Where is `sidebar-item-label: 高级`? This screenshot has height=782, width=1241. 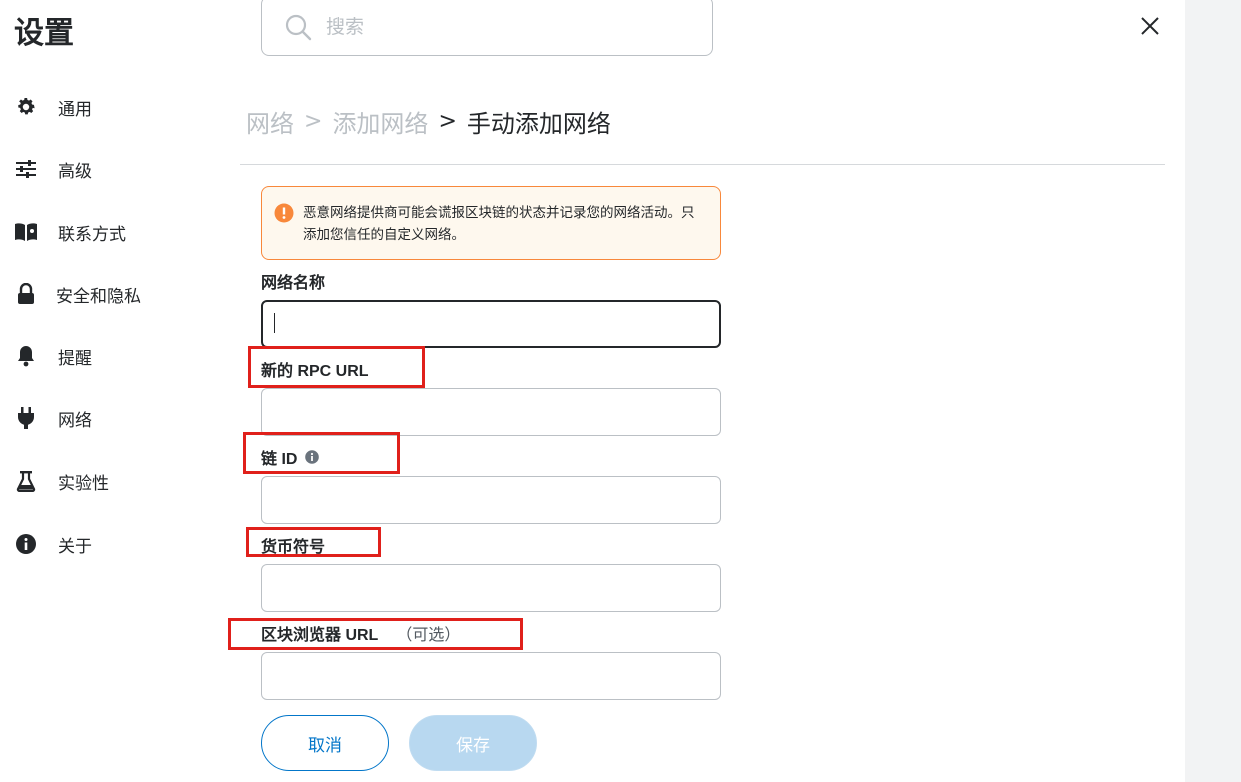
sidebar-item-label: 高级 is located at coordinates (75, 171).